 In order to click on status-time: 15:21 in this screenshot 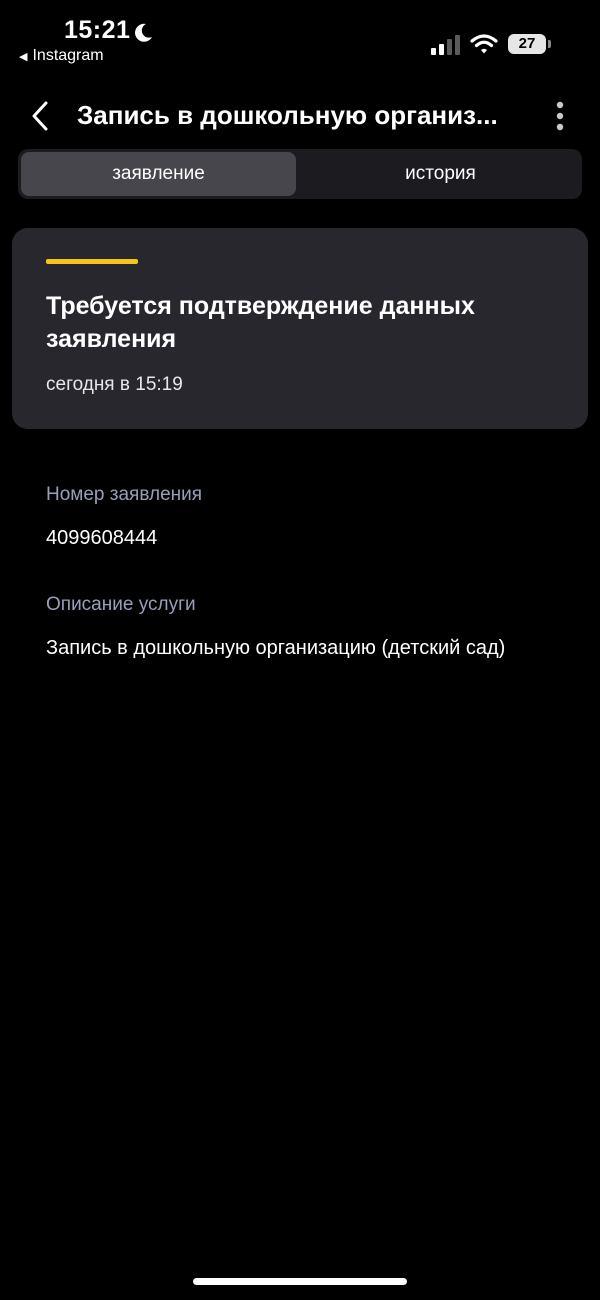, I will do `click(97, 30)`.